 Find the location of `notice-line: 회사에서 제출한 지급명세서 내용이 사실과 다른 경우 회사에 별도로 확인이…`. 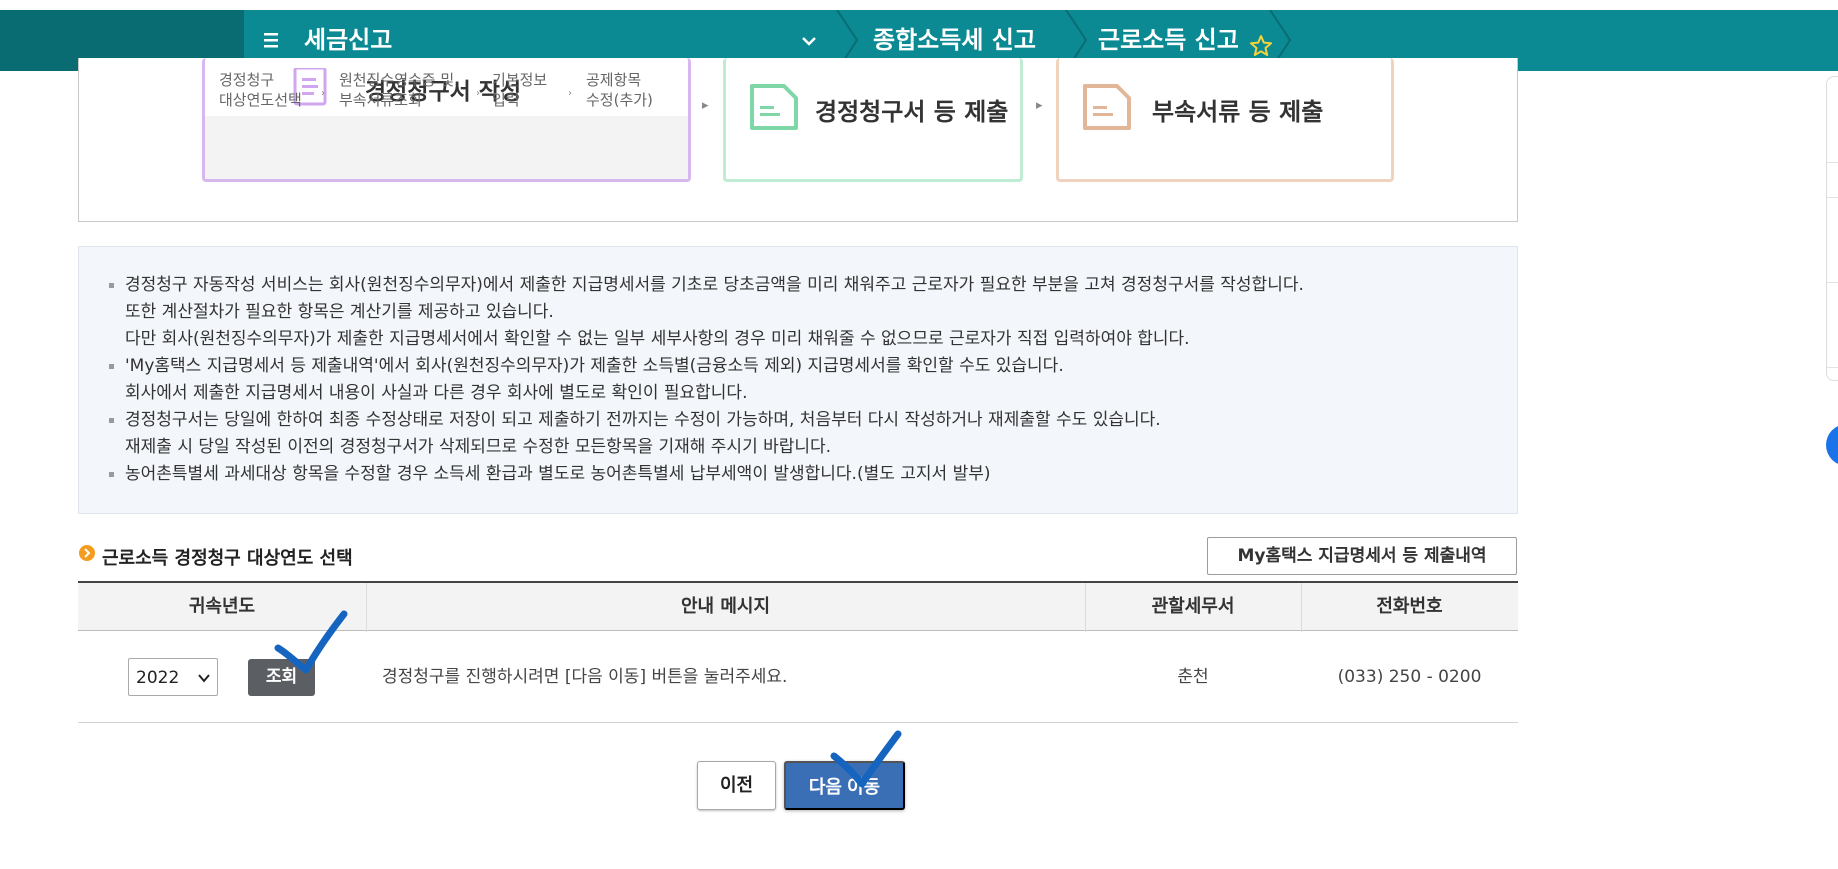

notice-line: 회사에서 제출한 지급명세서 내용이 사실과 다른 경우 회사에 별도로 확인이… is located at coordinates (436, 393).